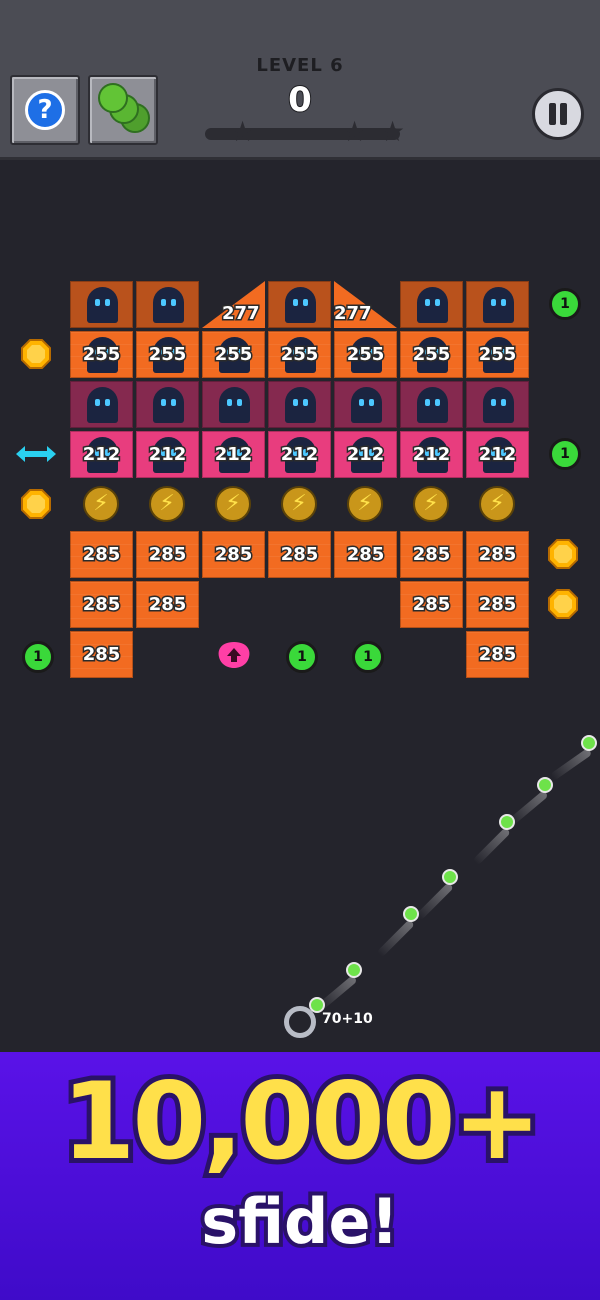 Image resolution: width=600 pixels, height=1300 pixels. Describe the element at coordinates (234, 655) in the screenshot. I see `arrow-up-pickup-icon` at that location.